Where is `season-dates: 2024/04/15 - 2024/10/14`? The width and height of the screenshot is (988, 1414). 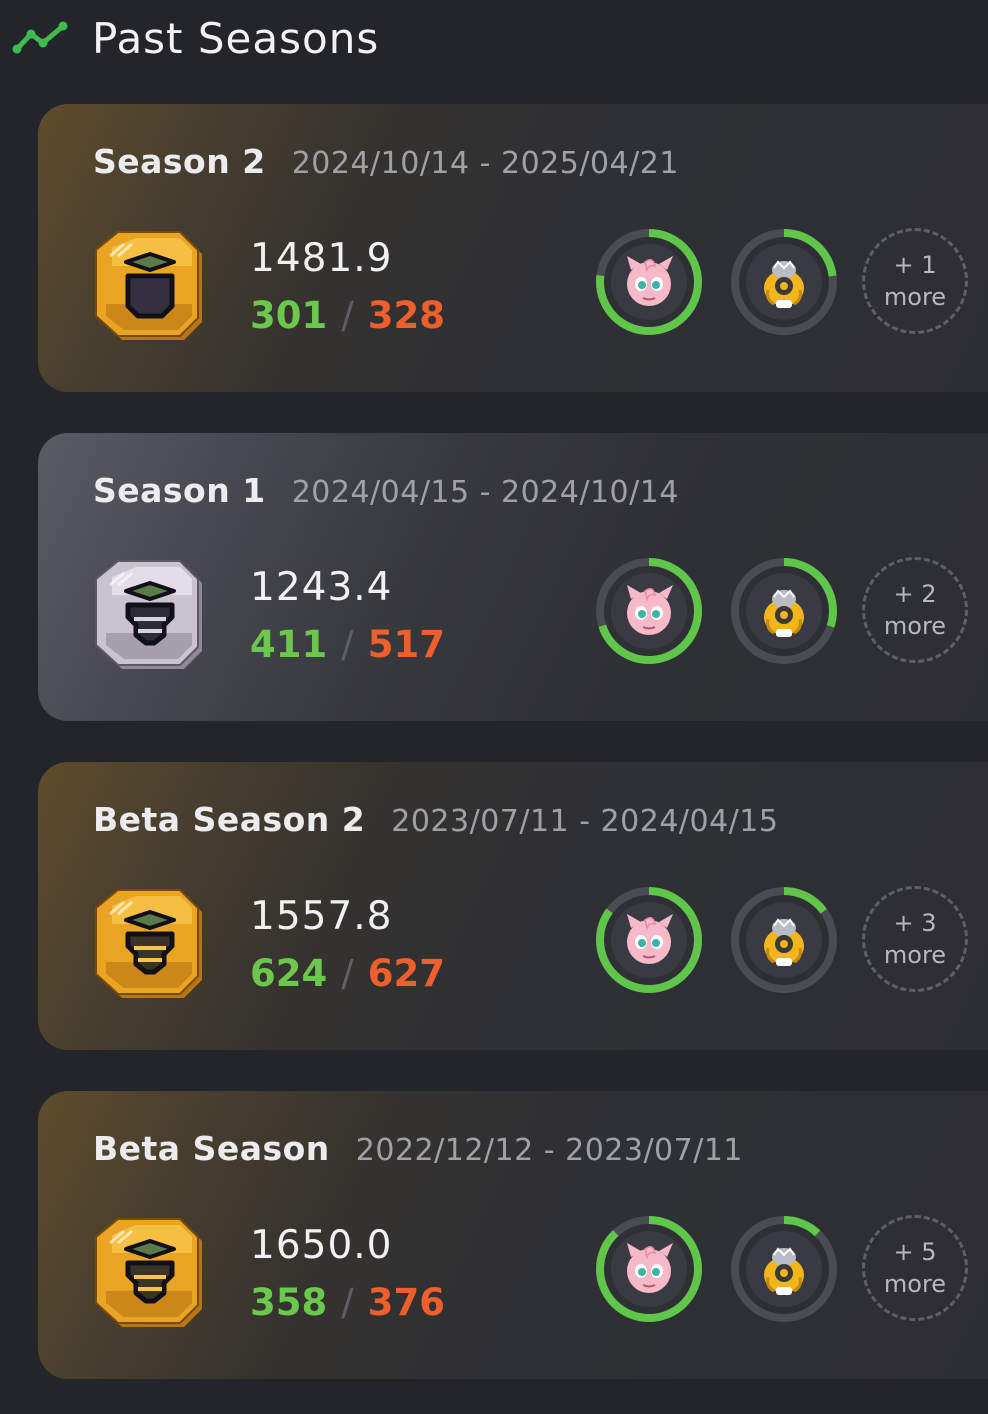
season-dates: 2024/04/15 - 2024/10/14 is located at coordinates (485, 492).